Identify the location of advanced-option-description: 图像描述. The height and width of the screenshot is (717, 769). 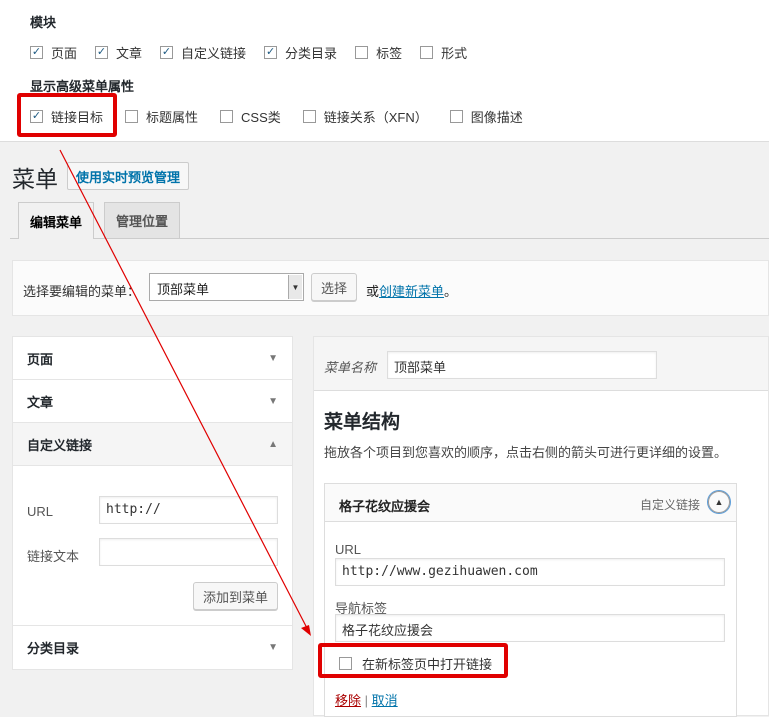
(486, 116).